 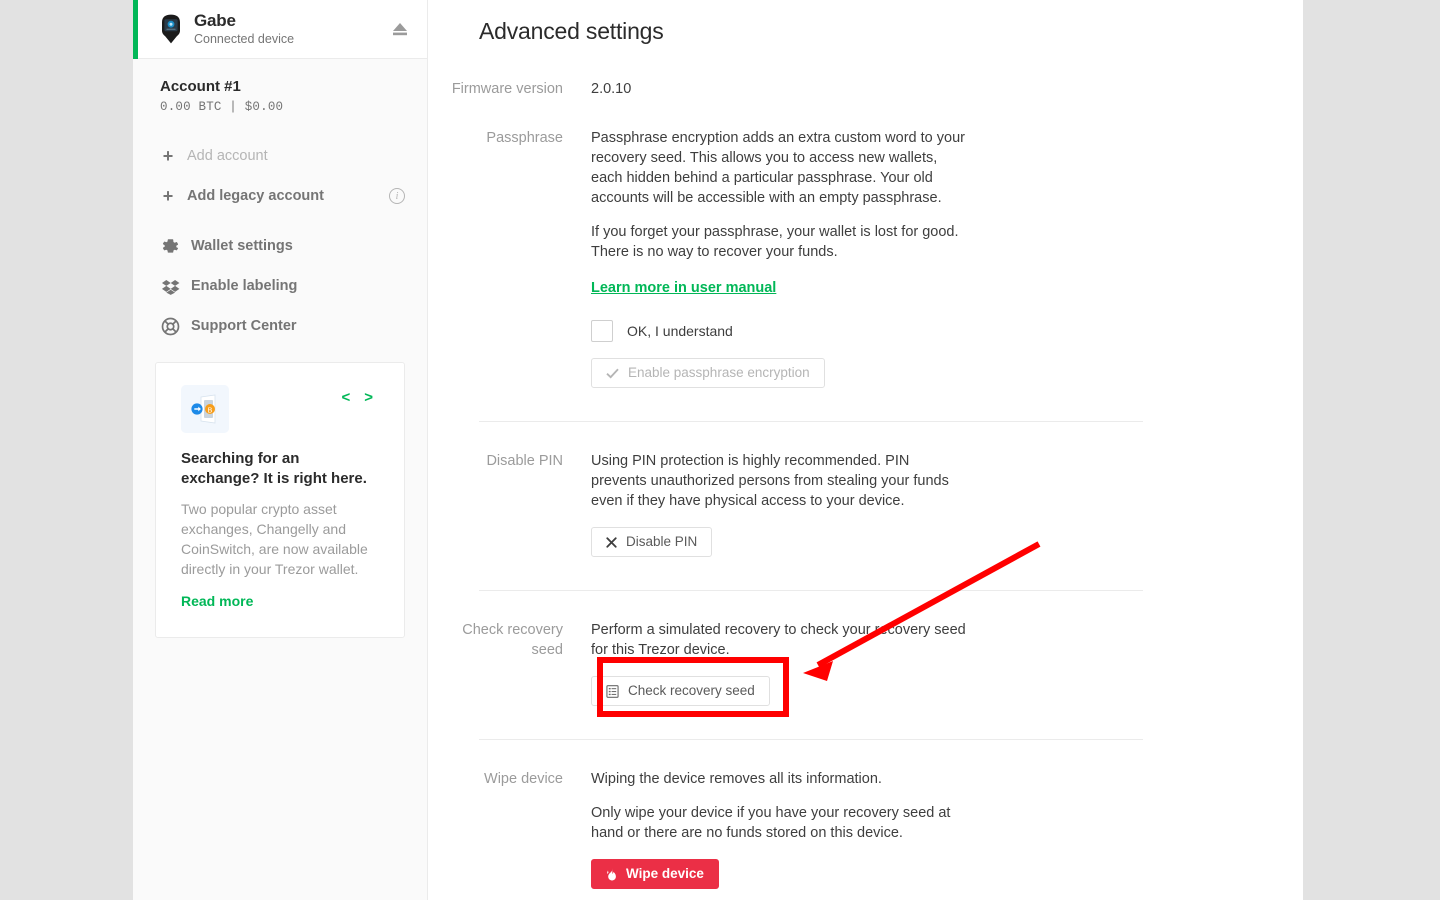 What do you see at coordinates (934, 542) in the screenshot?
I see `disable-pin-button-wrap: Disable PIN` at bounding box center [934, 542].